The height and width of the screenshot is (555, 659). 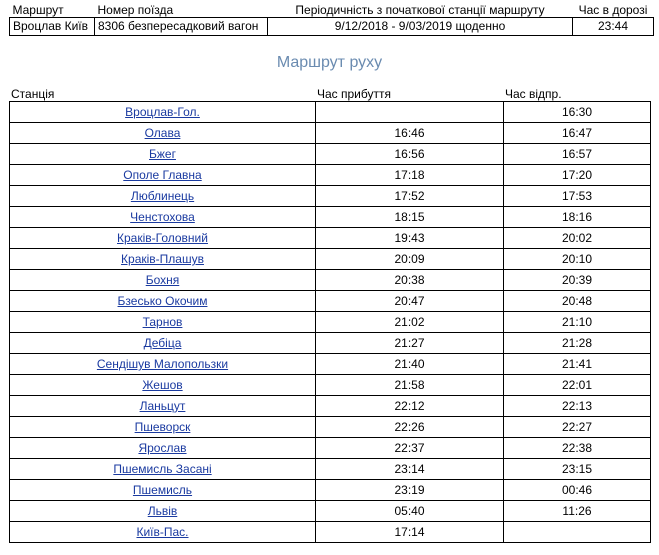 What do you see at coordinates (577, 259) in the screenshot?
I see `departure-time: 20:10` at bounding box center [577, 259].